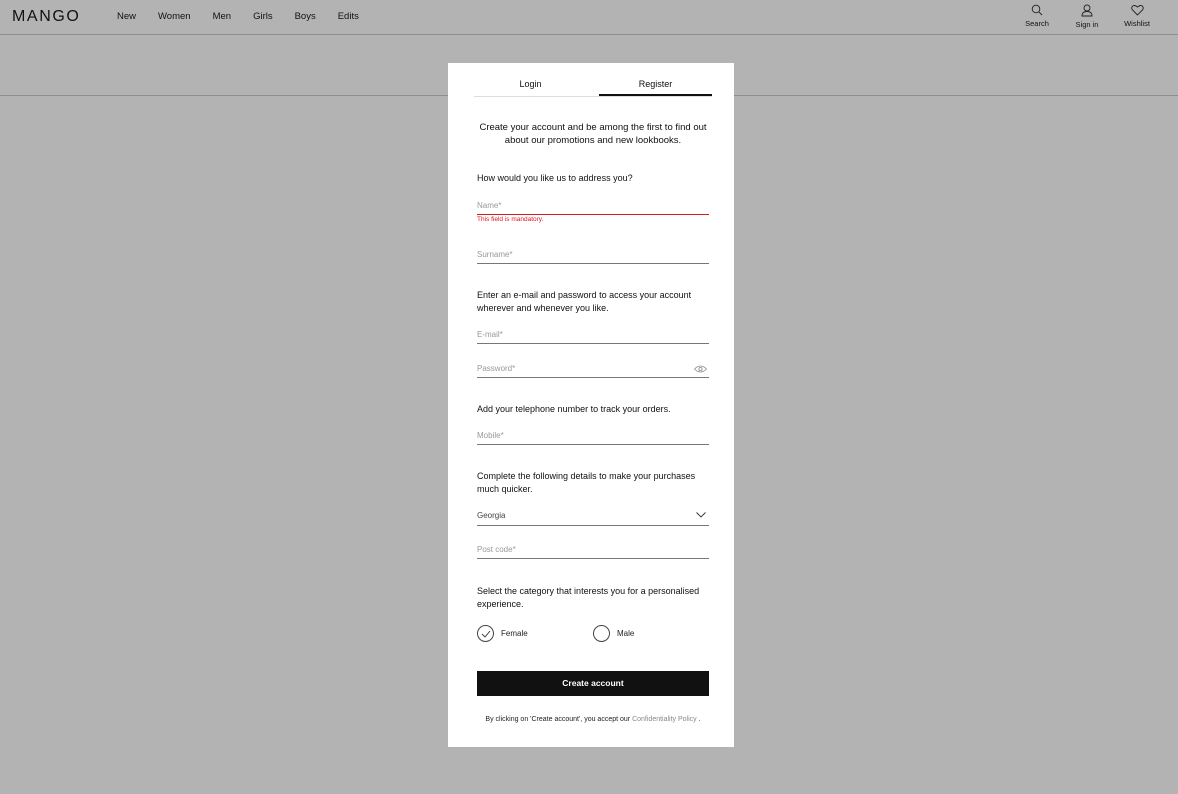 The width and height of the screenshot is (1178, 794). Describe the element at coordinates (46, 17) in the screenshot. I see `mango-logo: MANGO` at that location.